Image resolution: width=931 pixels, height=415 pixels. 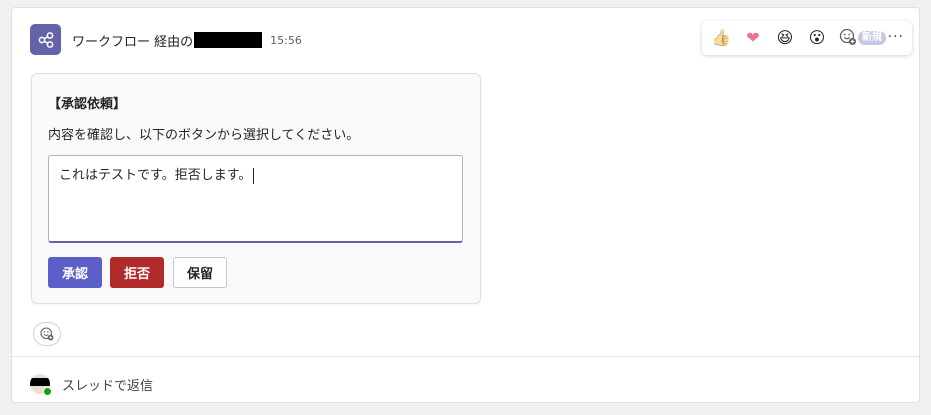 I want to click on sender-name: ワークフロー 経由の, so click(x=132, y=40).